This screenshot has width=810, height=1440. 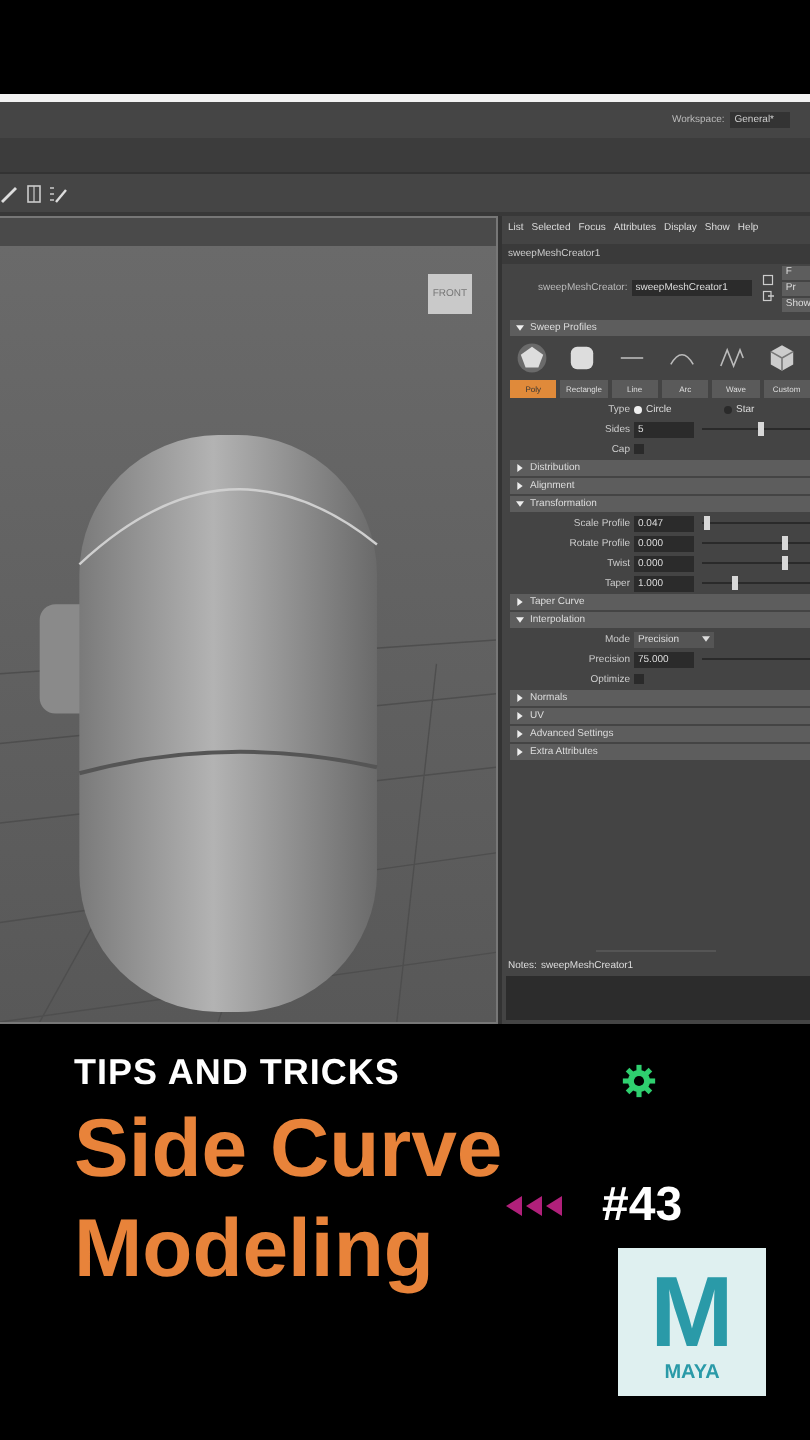 I want to click on panel-icon, so click(x=34, y=193).